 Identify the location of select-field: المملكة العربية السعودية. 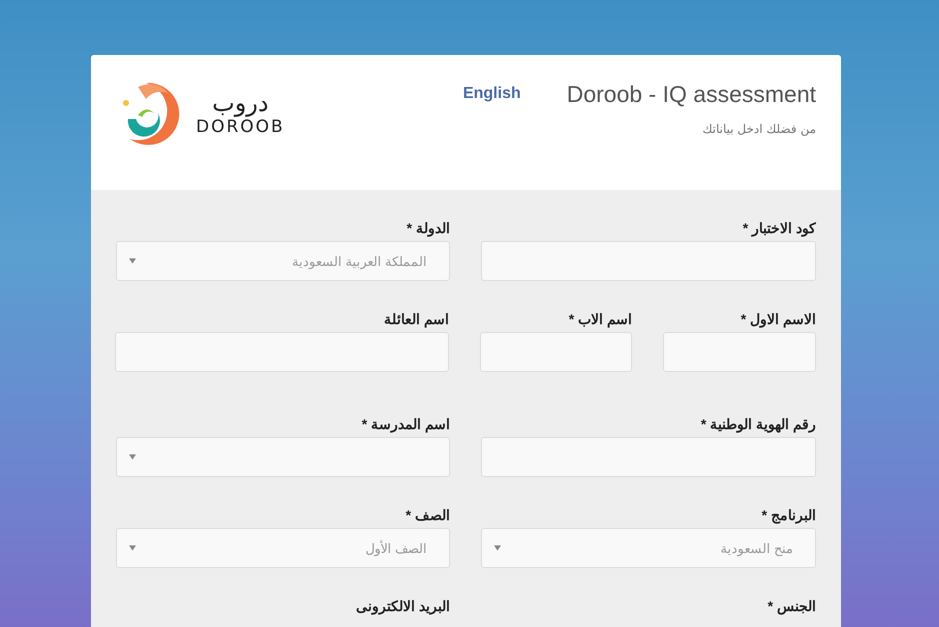
(283, 261).